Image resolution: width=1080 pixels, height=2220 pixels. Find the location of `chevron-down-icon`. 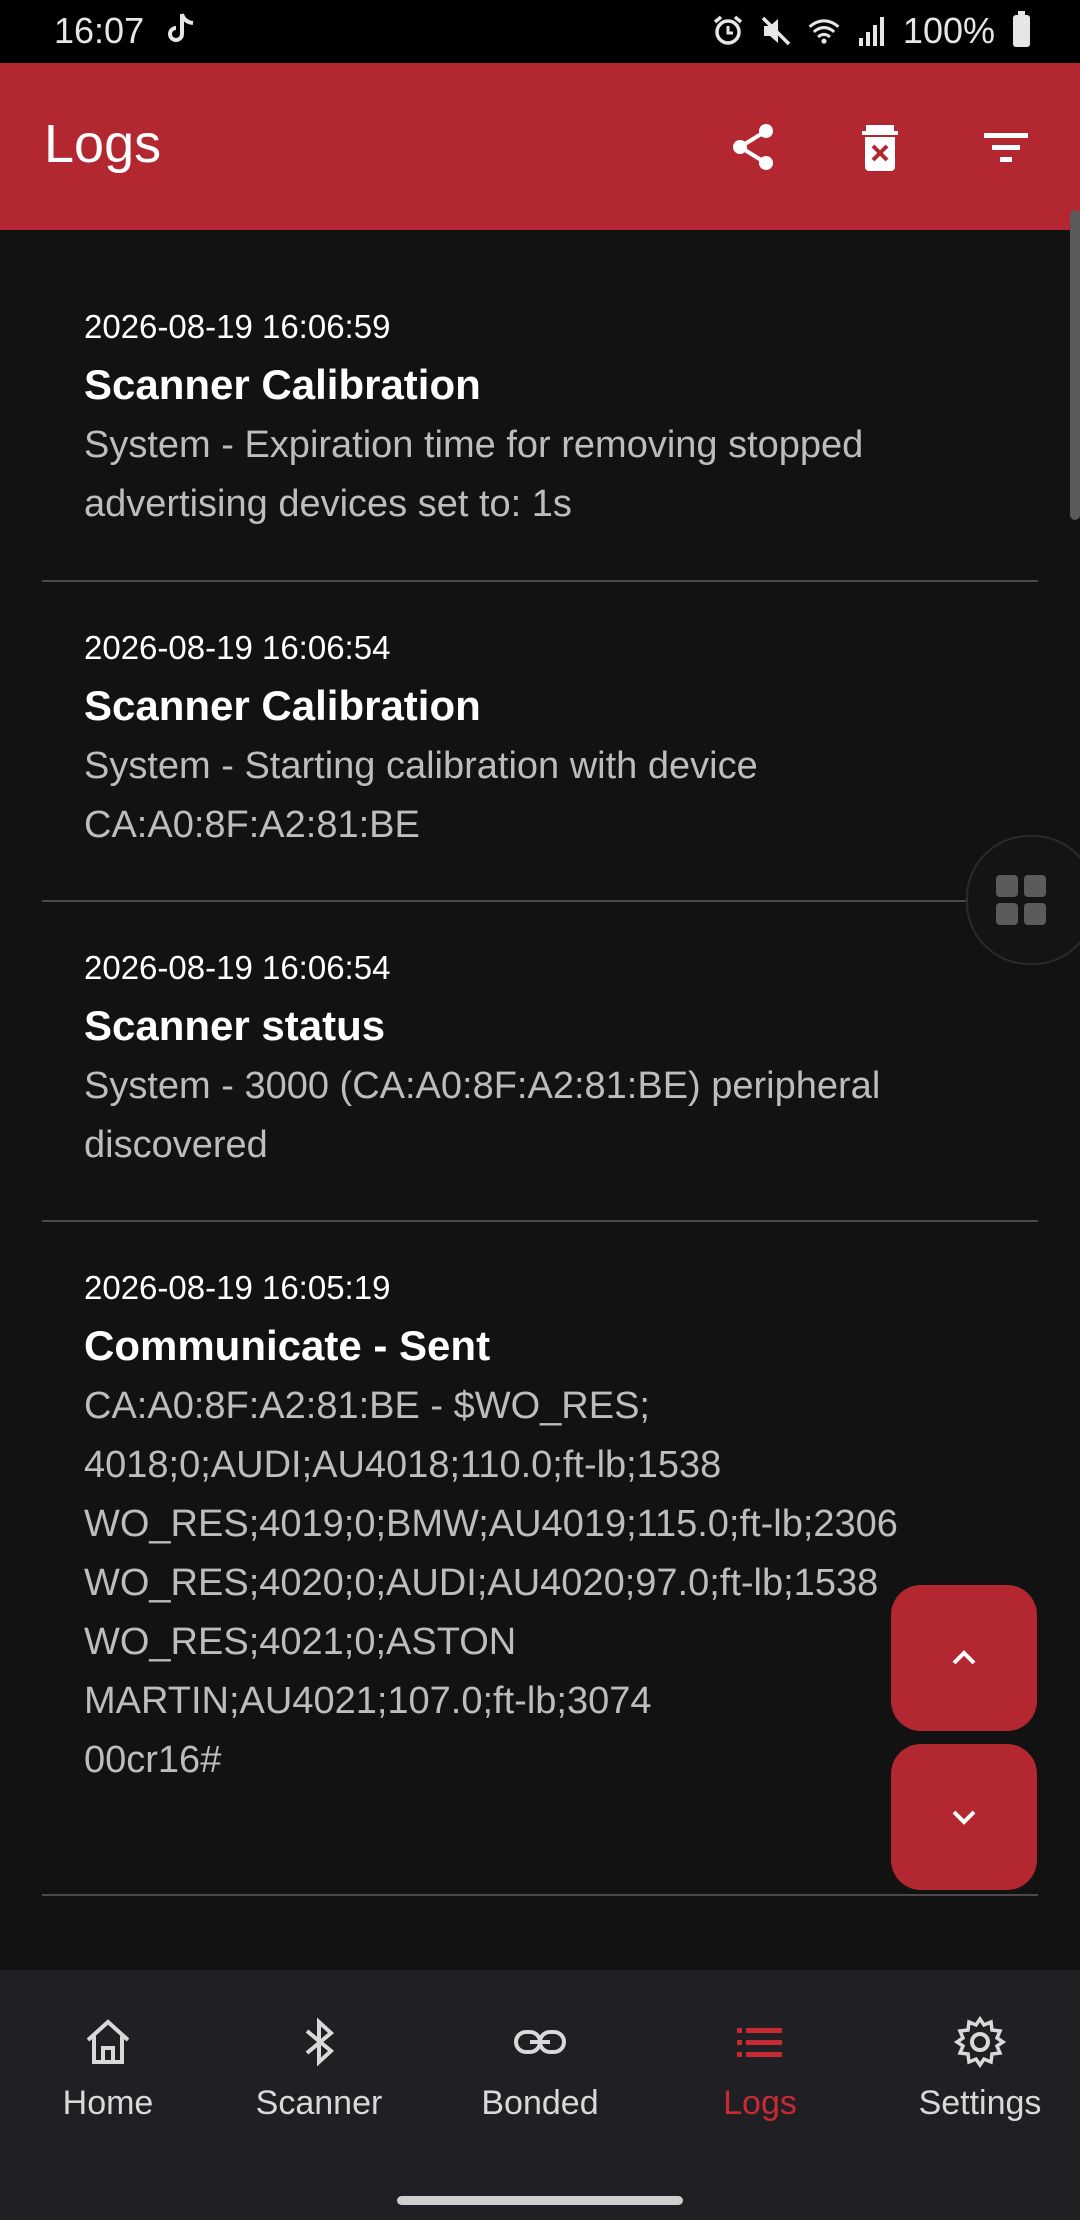

chevron-down-icon is located at coordinates (964, 1817).